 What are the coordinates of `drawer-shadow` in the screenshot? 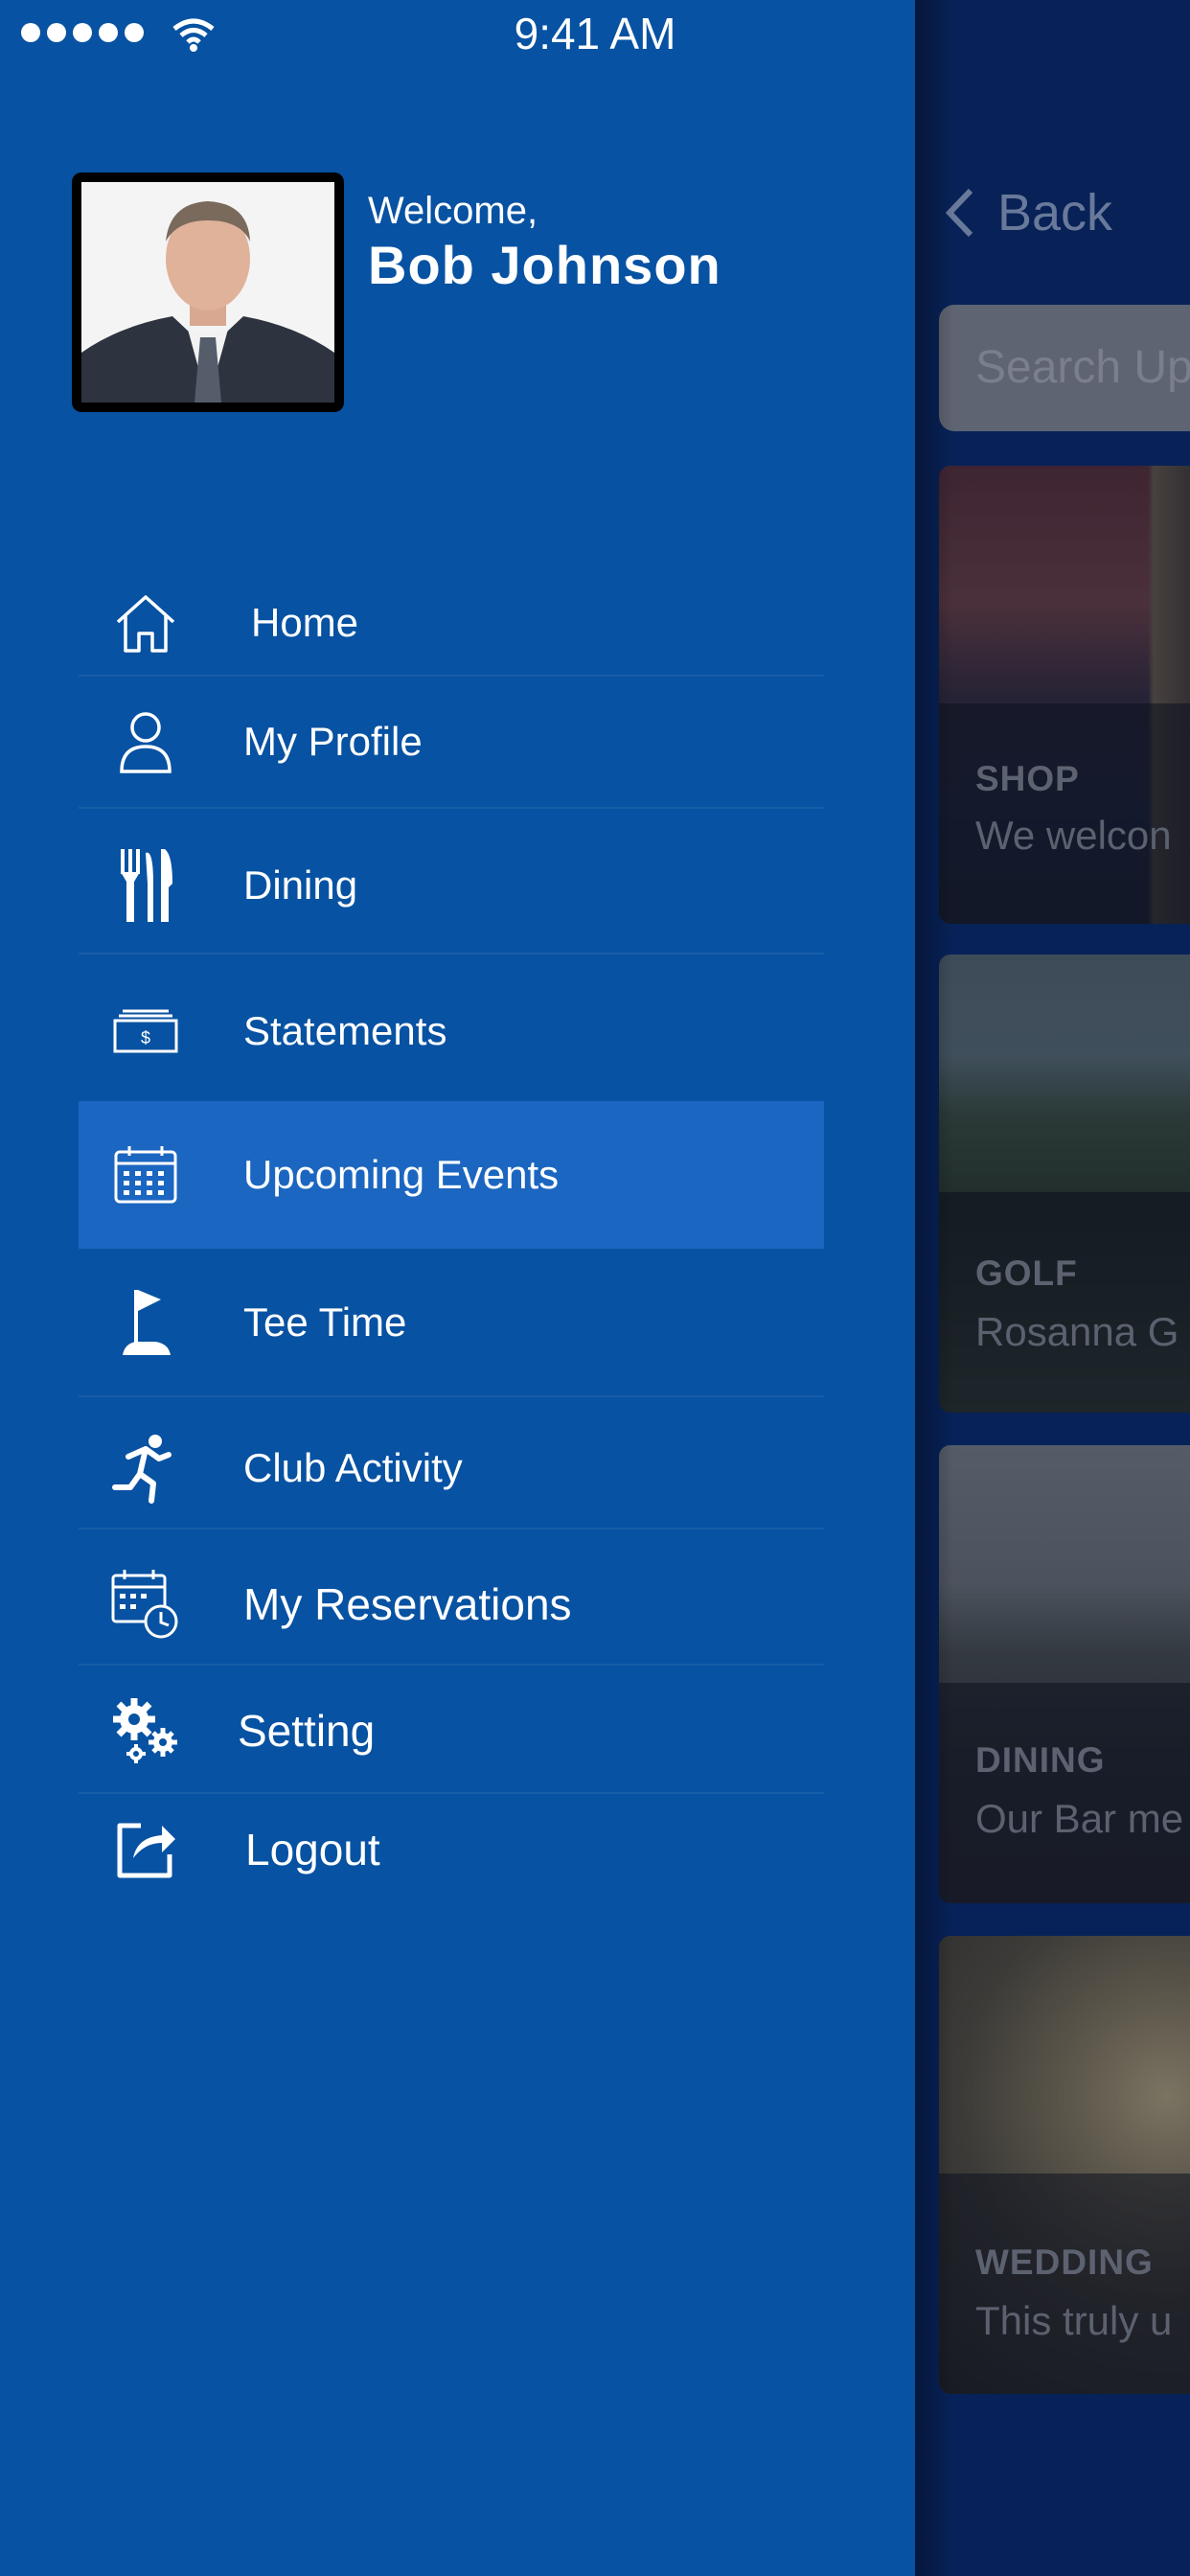 It's located at (934, 1288).